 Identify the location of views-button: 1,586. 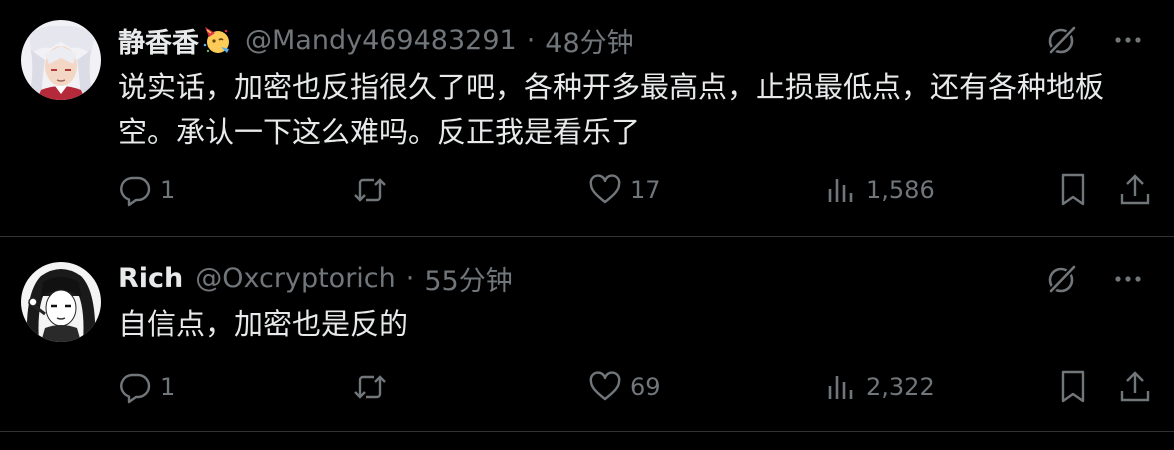
(879, 190).